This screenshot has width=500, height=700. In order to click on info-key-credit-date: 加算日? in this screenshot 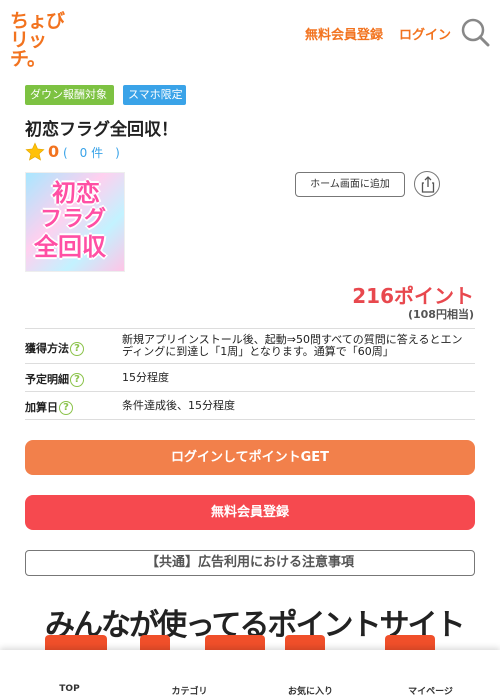, I will do `click(49, 407)`.